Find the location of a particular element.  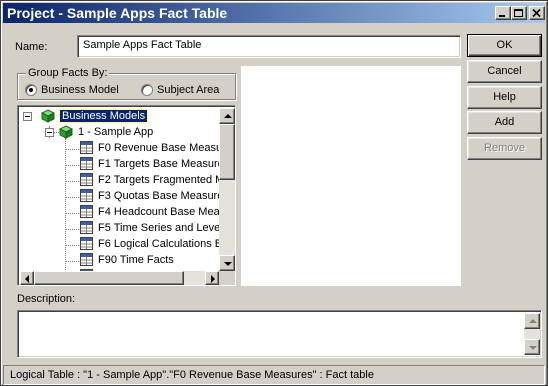

title-bar: Project - Sample Apps Fact Table is located at coordinates (274, 13).